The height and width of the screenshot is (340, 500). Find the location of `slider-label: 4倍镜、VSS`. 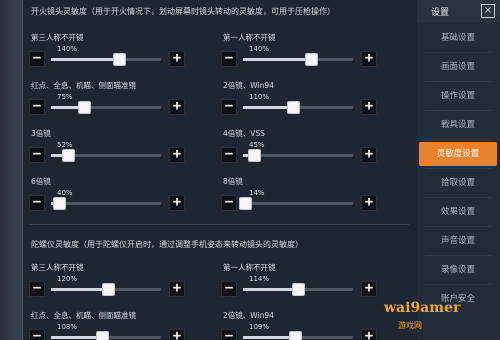

slider-label: 4倍镜、VSS is located at coordinates (244, 133).